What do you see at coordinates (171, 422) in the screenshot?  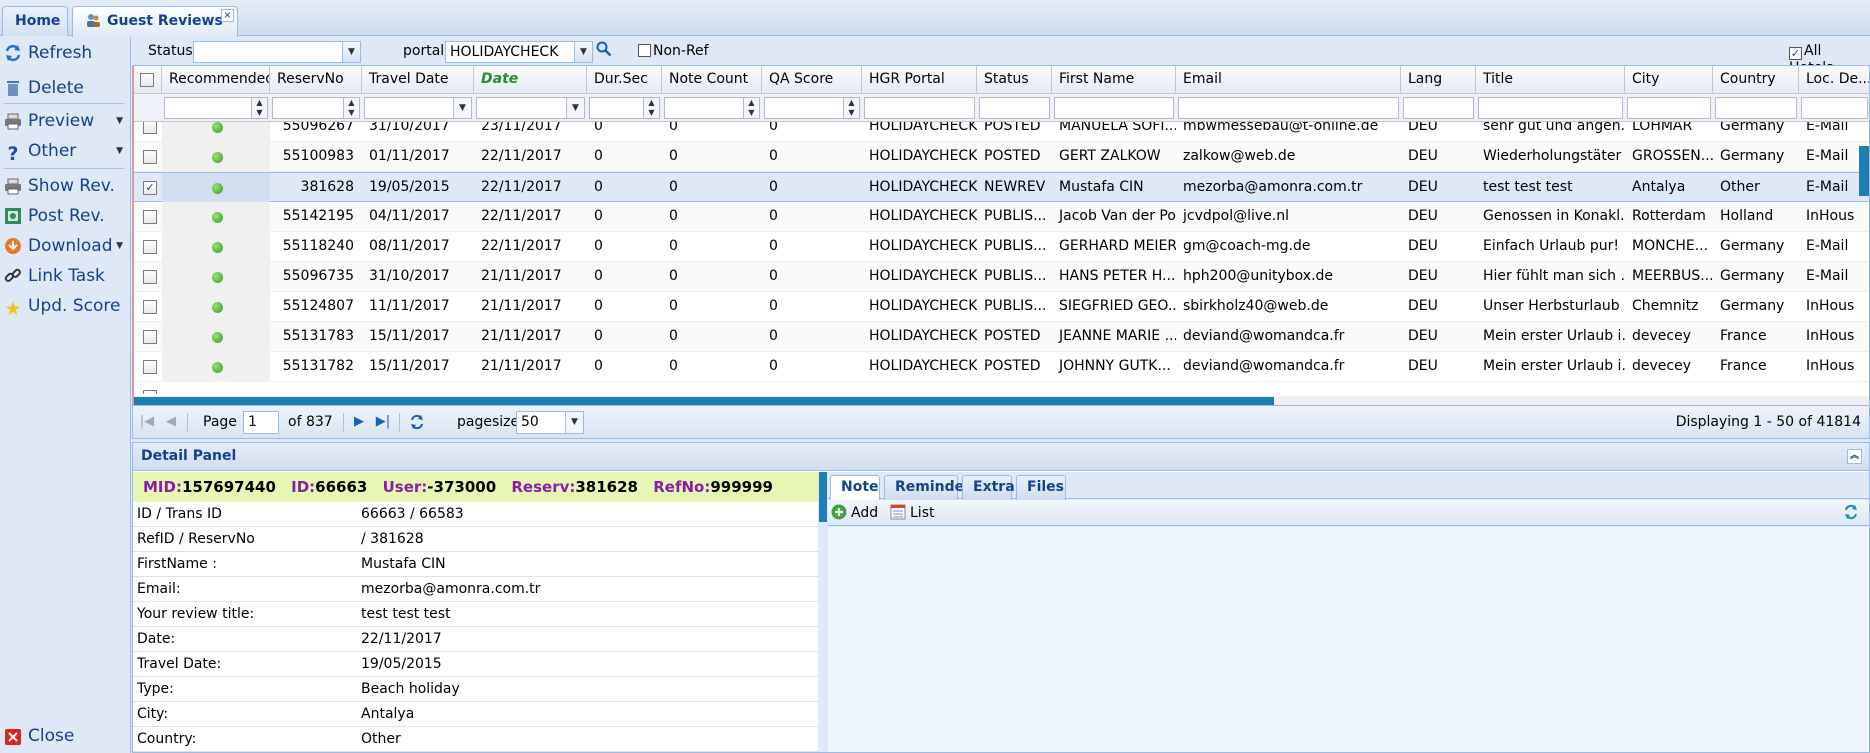 I see `prev-page-icon: ◀` at bounding box center [171, 422].